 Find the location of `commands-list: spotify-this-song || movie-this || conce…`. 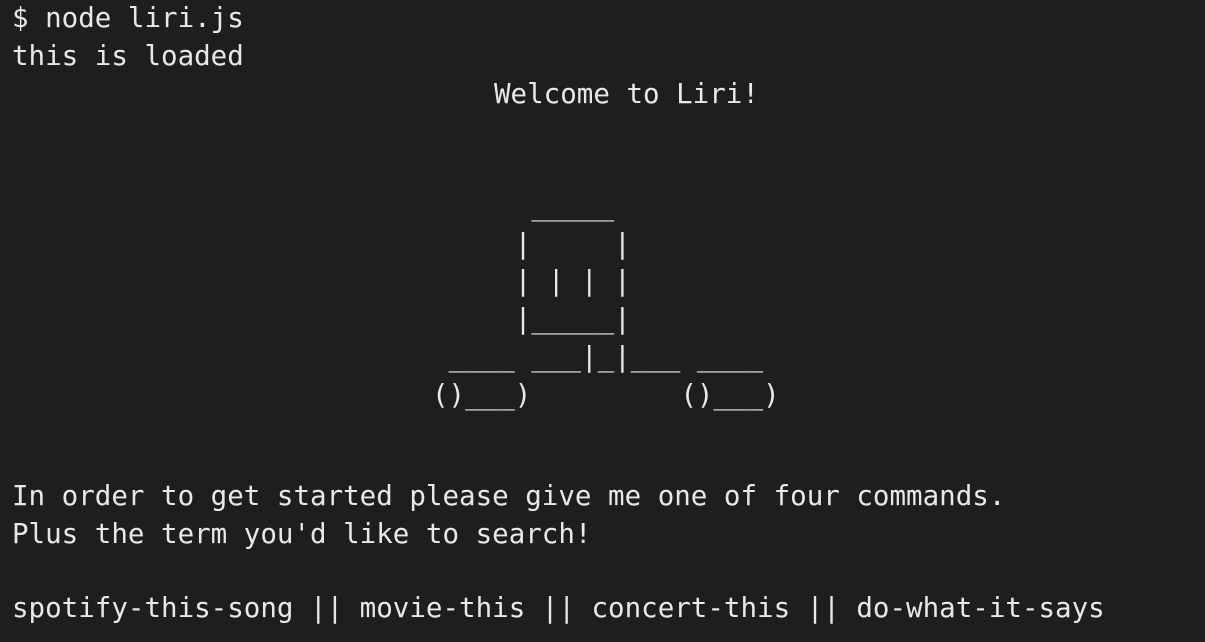

commands-list: spotify-this-song || movie-this || conce… is located at coordinates (558, 608).